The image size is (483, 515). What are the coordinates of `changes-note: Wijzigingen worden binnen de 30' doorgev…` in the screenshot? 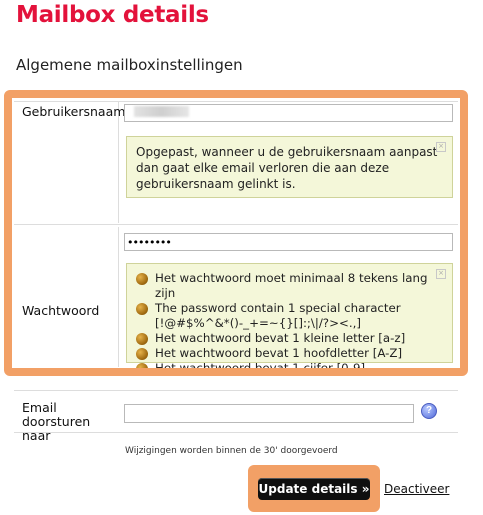 It's located at (231, 451).